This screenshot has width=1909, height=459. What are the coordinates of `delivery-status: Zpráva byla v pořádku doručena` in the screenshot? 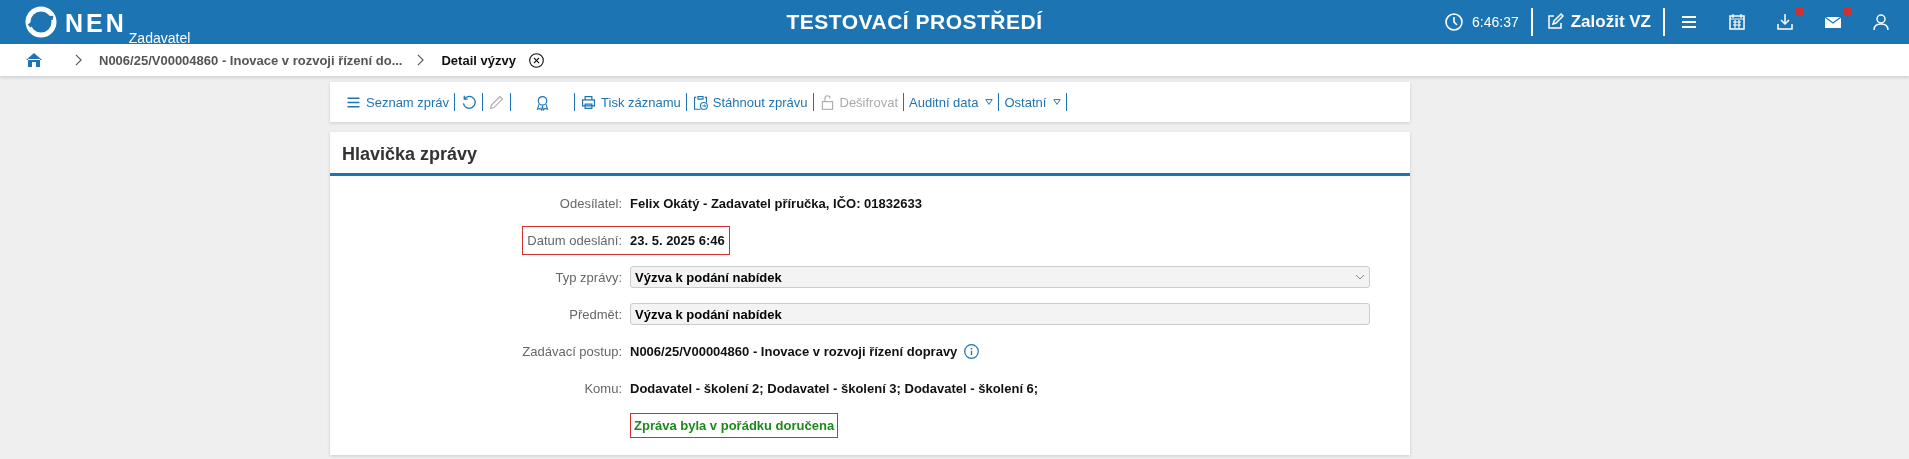 It's located at (734, 425).